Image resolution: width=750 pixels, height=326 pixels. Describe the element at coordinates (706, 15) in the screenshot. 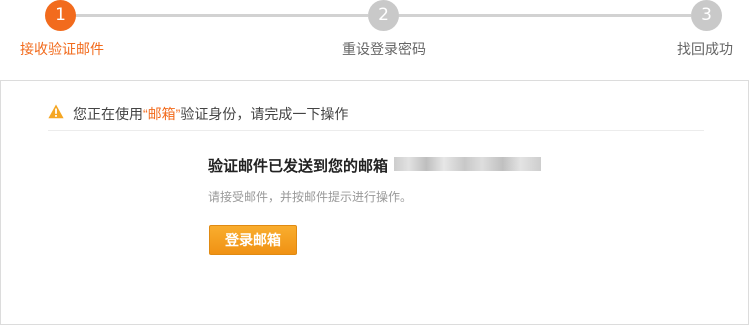

I see `step-3-circle: 3` at that location.